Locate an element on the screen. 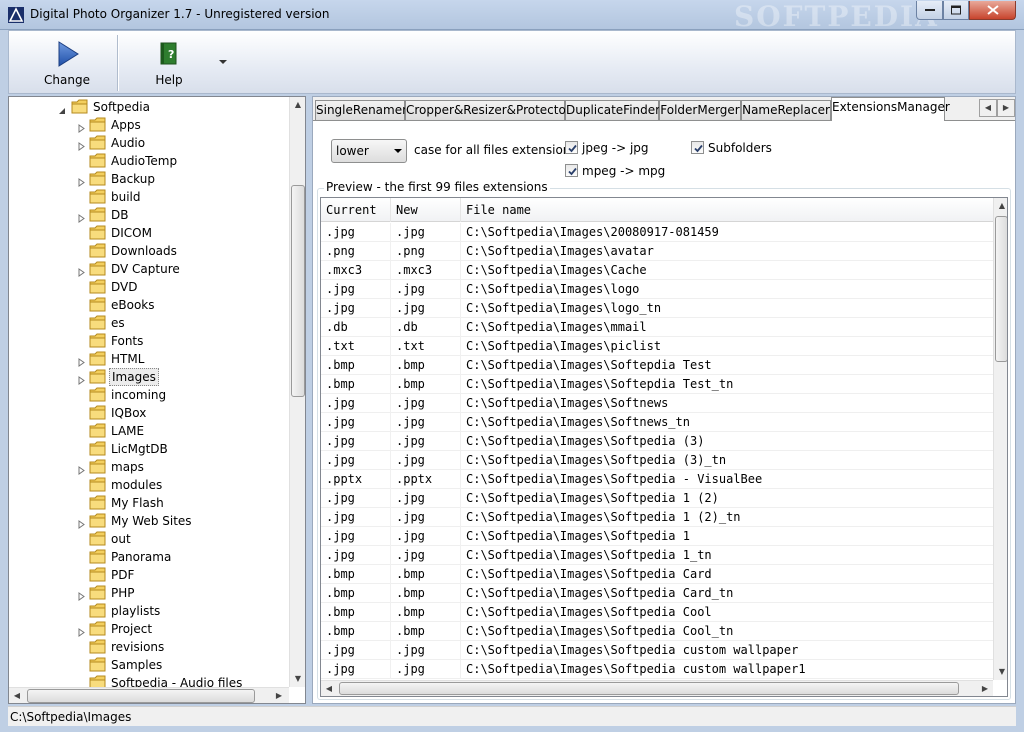  tree-vertical-scrollbar: ▲ ▼ is located at coordinates (297, 392).